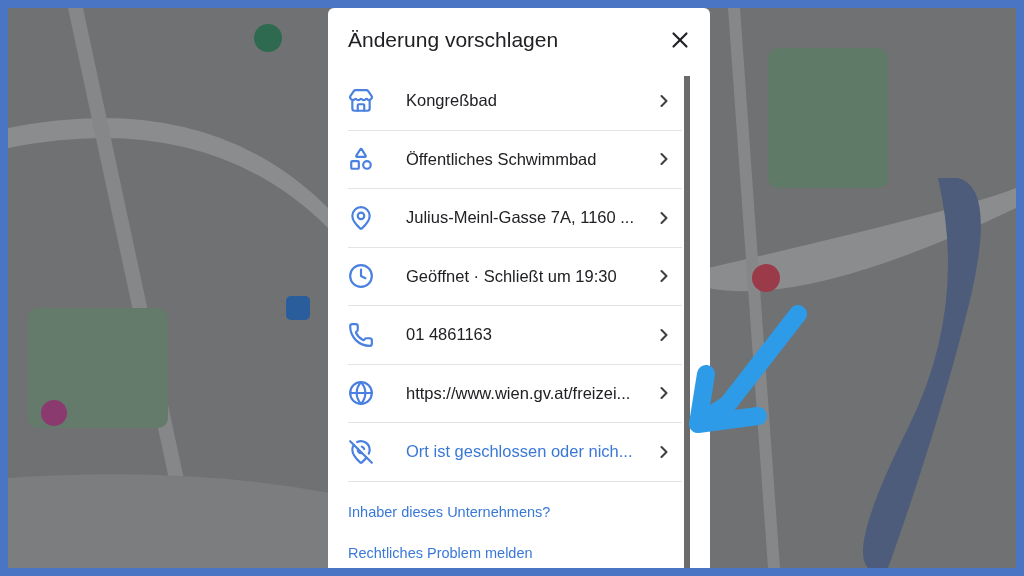  What do you see at coordinates (452, 101) in the screenshot?
I see `option-label: Kongreßbad` at bounding box center [452, 101].